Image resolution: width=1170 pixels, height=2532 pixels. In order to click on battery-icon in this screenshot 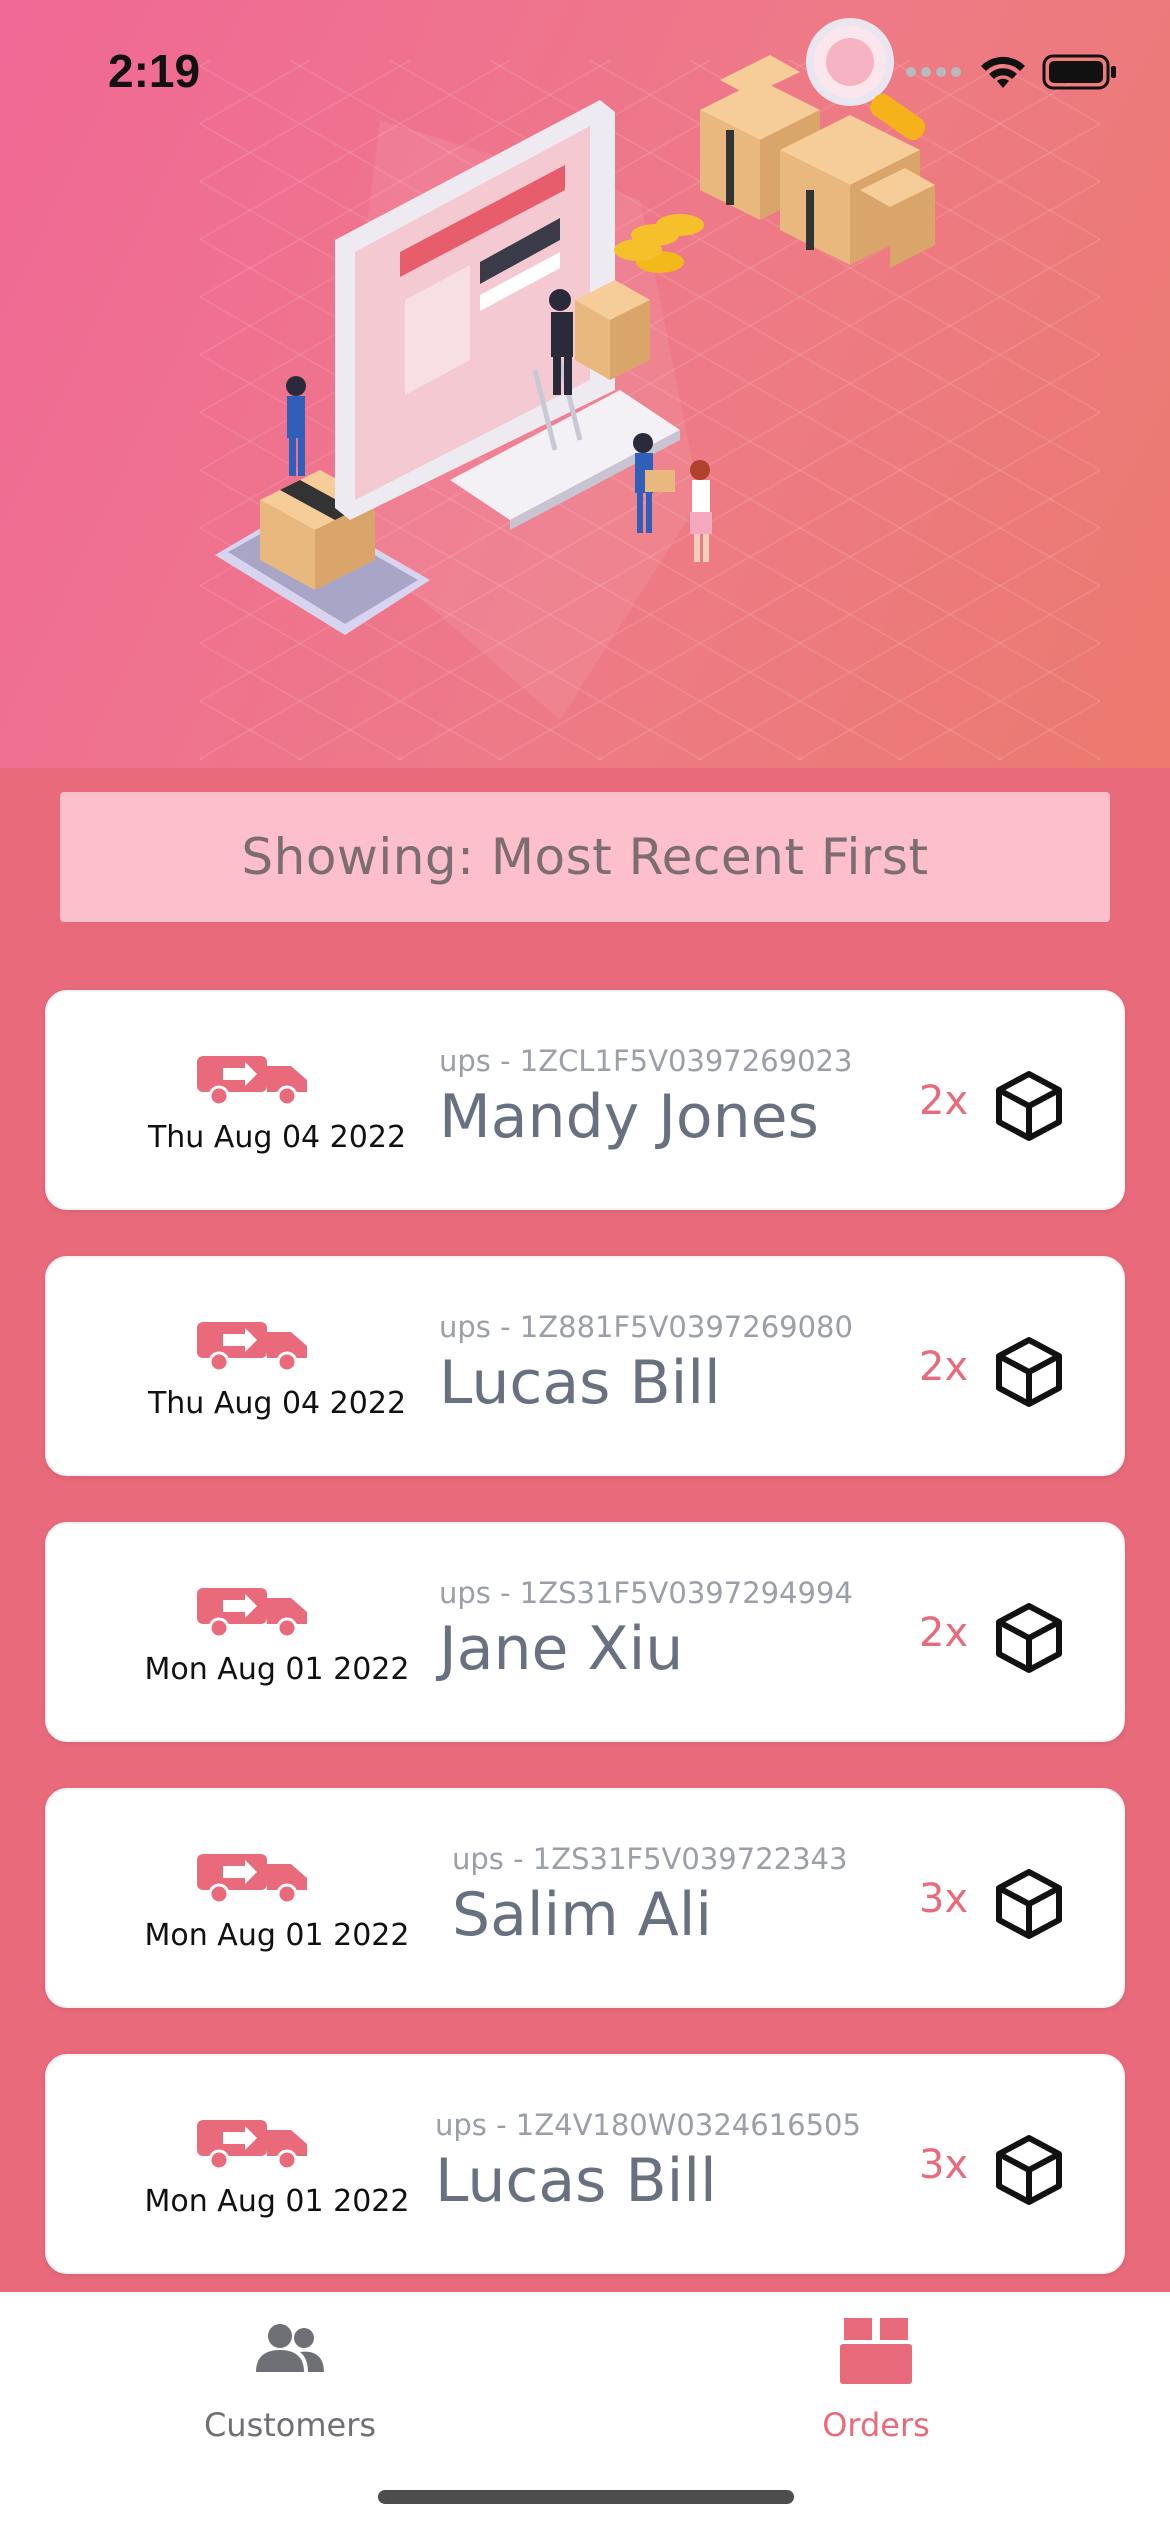, I will do `click(1079, 72)`.